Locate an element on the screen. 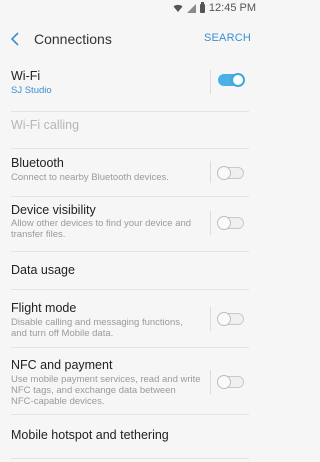 The height and width of the screenshot is (462, 320). bluetooth-label: Bluetooth is located at coordinates (37, 163).